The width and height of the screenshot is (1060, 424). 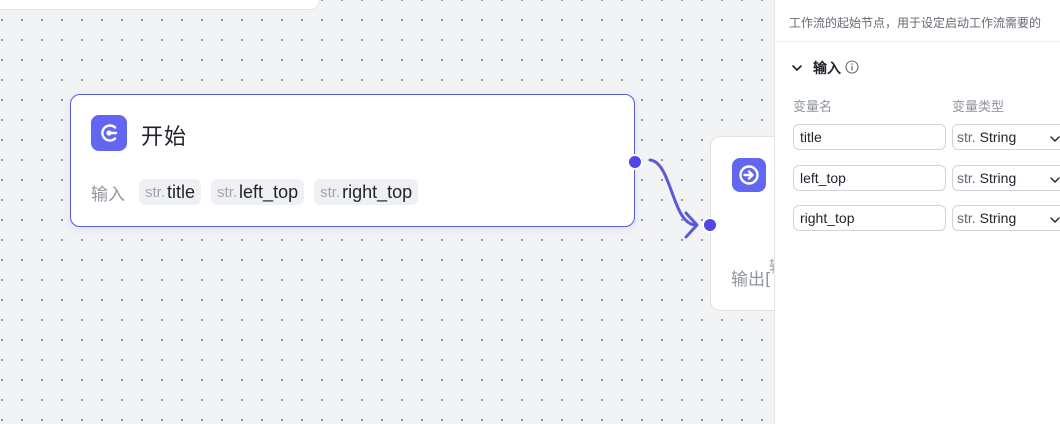 What do you see at coordinates (160, 5) in the screenshot?
I see `top-toolbar-fragment` at bounding box center [160, 5].